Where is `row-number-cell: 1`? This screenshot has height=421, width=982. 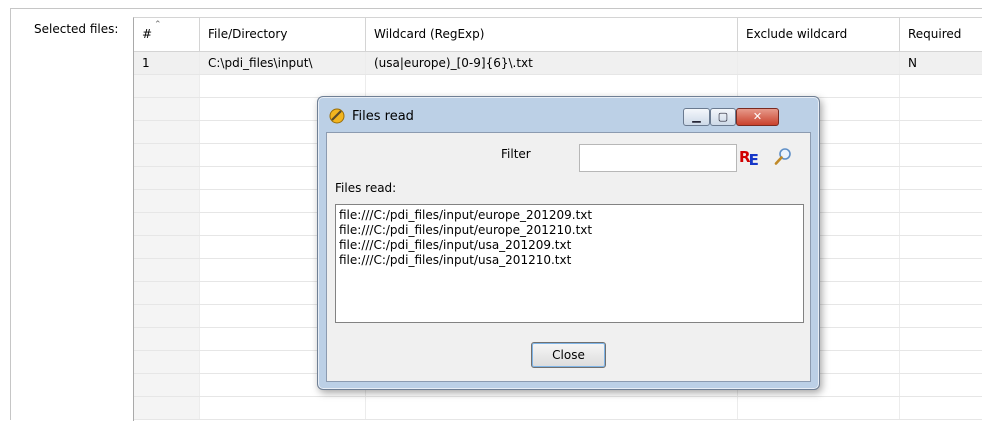
row-number-cell: 1 is located at coordinates (167, 63).